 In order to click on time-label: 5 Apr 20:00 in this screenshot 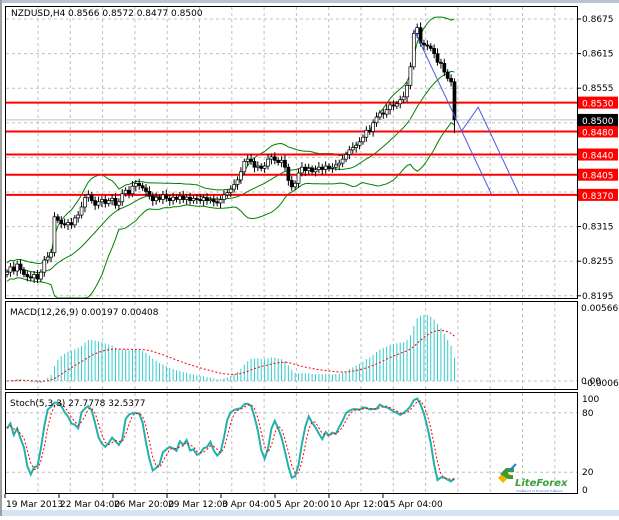, I will do `click(302, 505)`.